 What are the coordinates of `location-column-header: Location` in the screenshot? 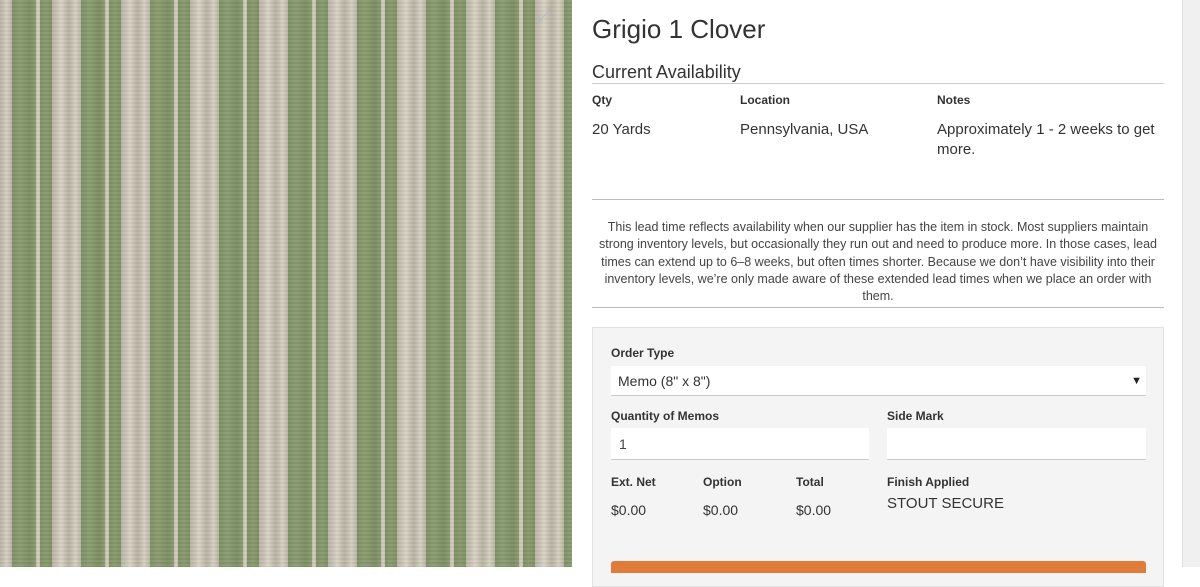 It's located at (765, 100).